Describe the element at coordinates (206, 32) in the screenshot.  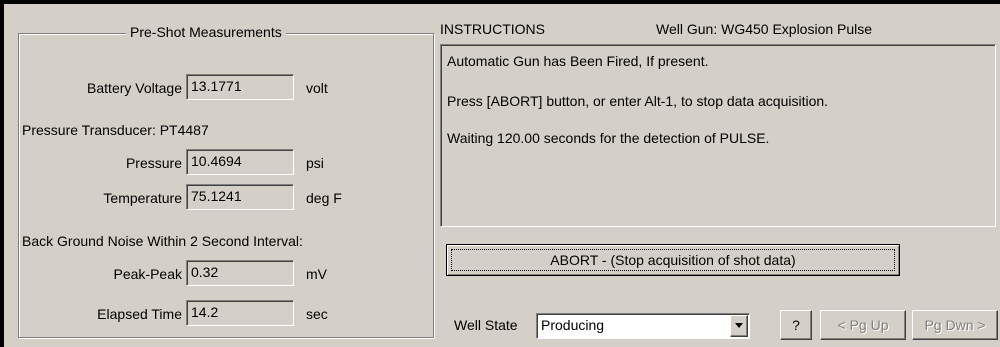
I see `pre-shot-title: Pre-Shot Measurements` at that location.